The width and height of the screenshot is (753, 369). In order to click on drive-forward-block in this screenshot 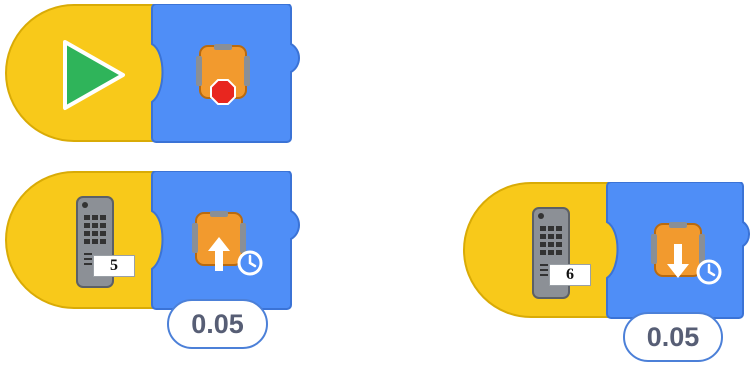, I will do `click(227, 242)`.